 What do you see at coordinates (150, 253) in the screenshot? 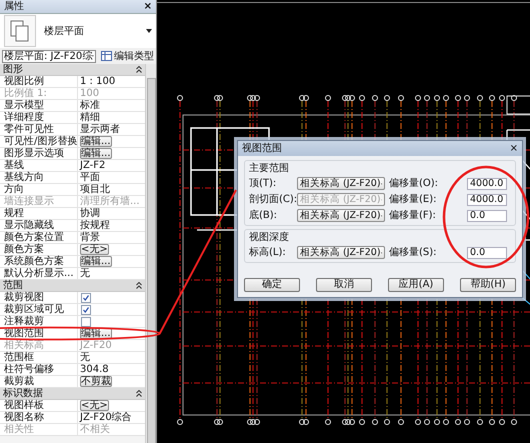
I see `scrollbar` at bounding box center [150, 253].